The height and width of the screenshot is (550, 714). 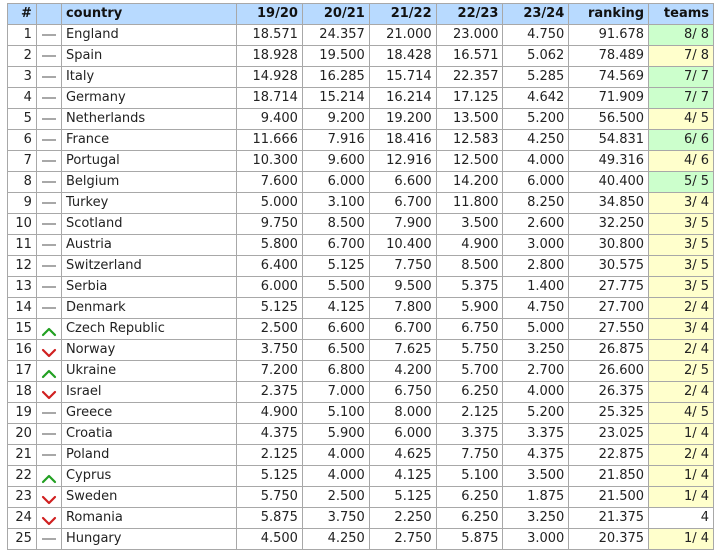 What do you see at coordinates (22, 434) in the screenshot?
I see `rank-position: 20` at bounding box center [22, 434].